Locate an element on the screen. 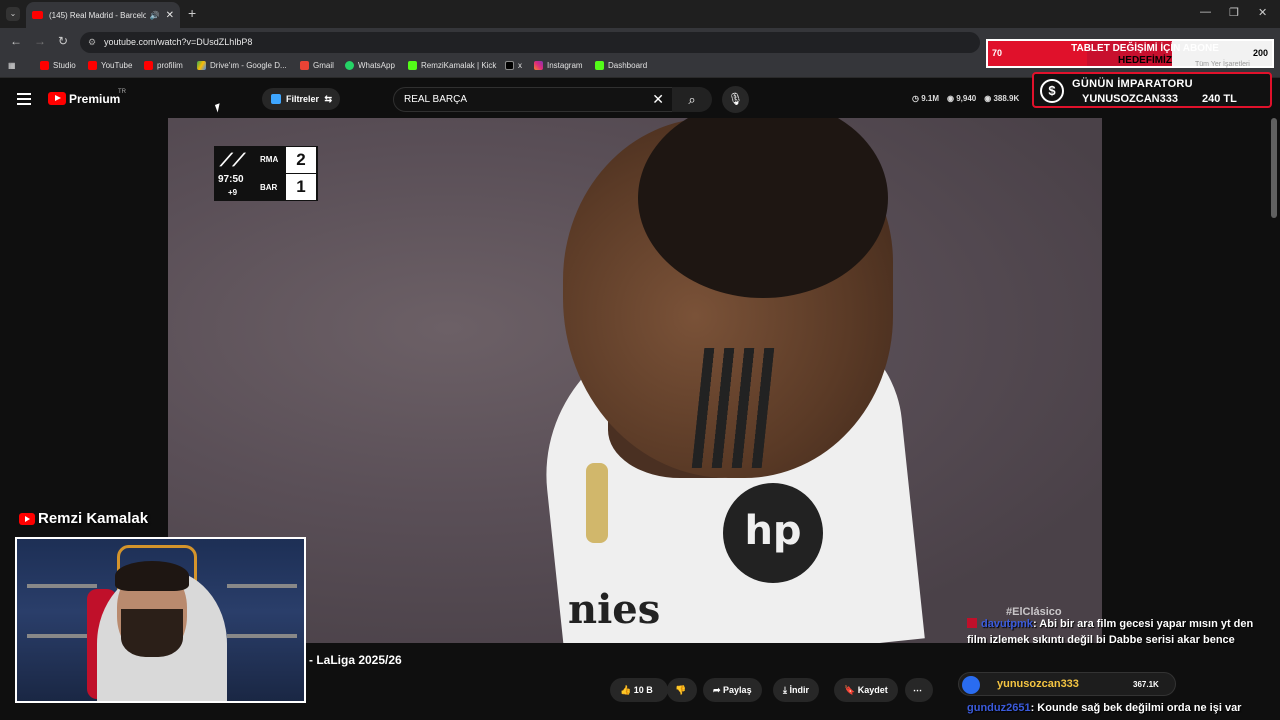 Image resolution: width=1280 pixels, height=720 pixels. emperor-title: GÜNÜN İMPARATORU is located at coordinates (1132, 84).